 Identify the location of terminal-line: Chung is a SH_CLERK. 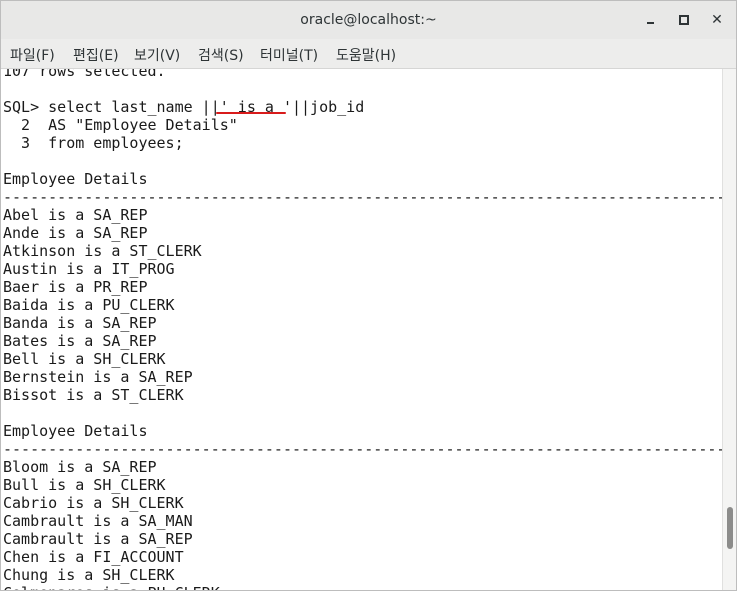
(89, 575).